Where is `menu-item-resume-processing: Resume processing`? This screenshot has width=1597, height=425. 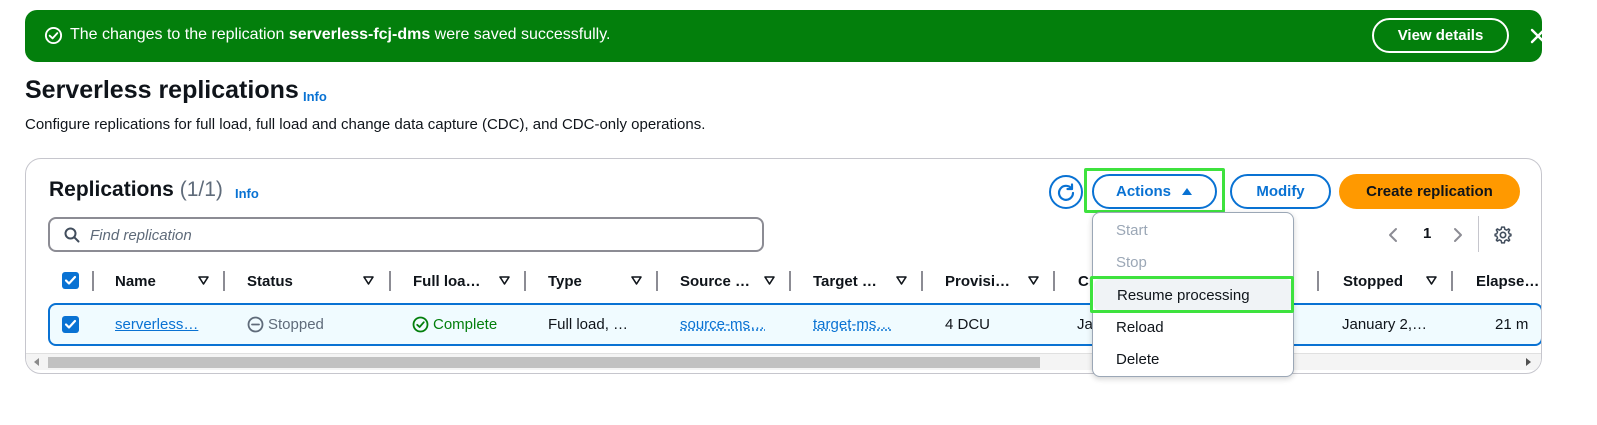
menu-item-resume-processing: Resume processing is located at coordinates (1193, 295).